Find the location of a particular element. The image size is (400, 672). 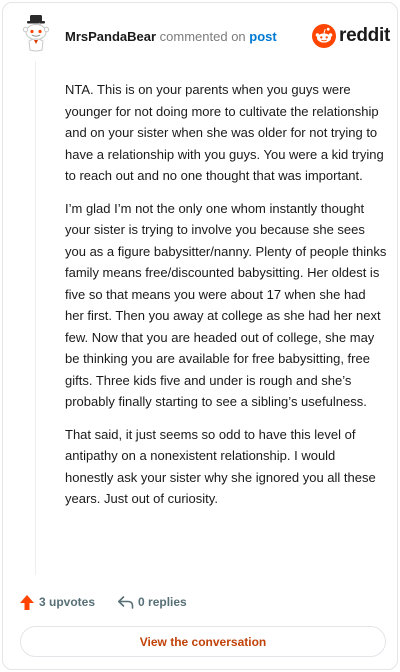

upvote-button: 3 upvotes is located at coordinates (57, 602).